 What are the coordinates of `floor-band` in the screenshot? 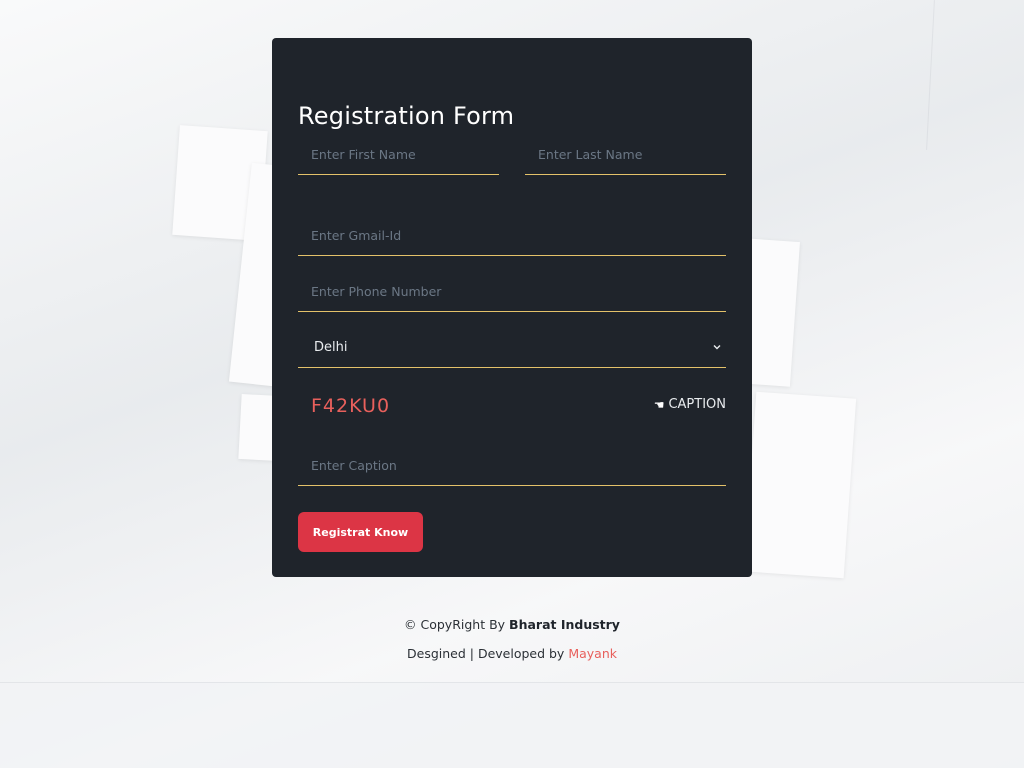 It's located at (512, 725).